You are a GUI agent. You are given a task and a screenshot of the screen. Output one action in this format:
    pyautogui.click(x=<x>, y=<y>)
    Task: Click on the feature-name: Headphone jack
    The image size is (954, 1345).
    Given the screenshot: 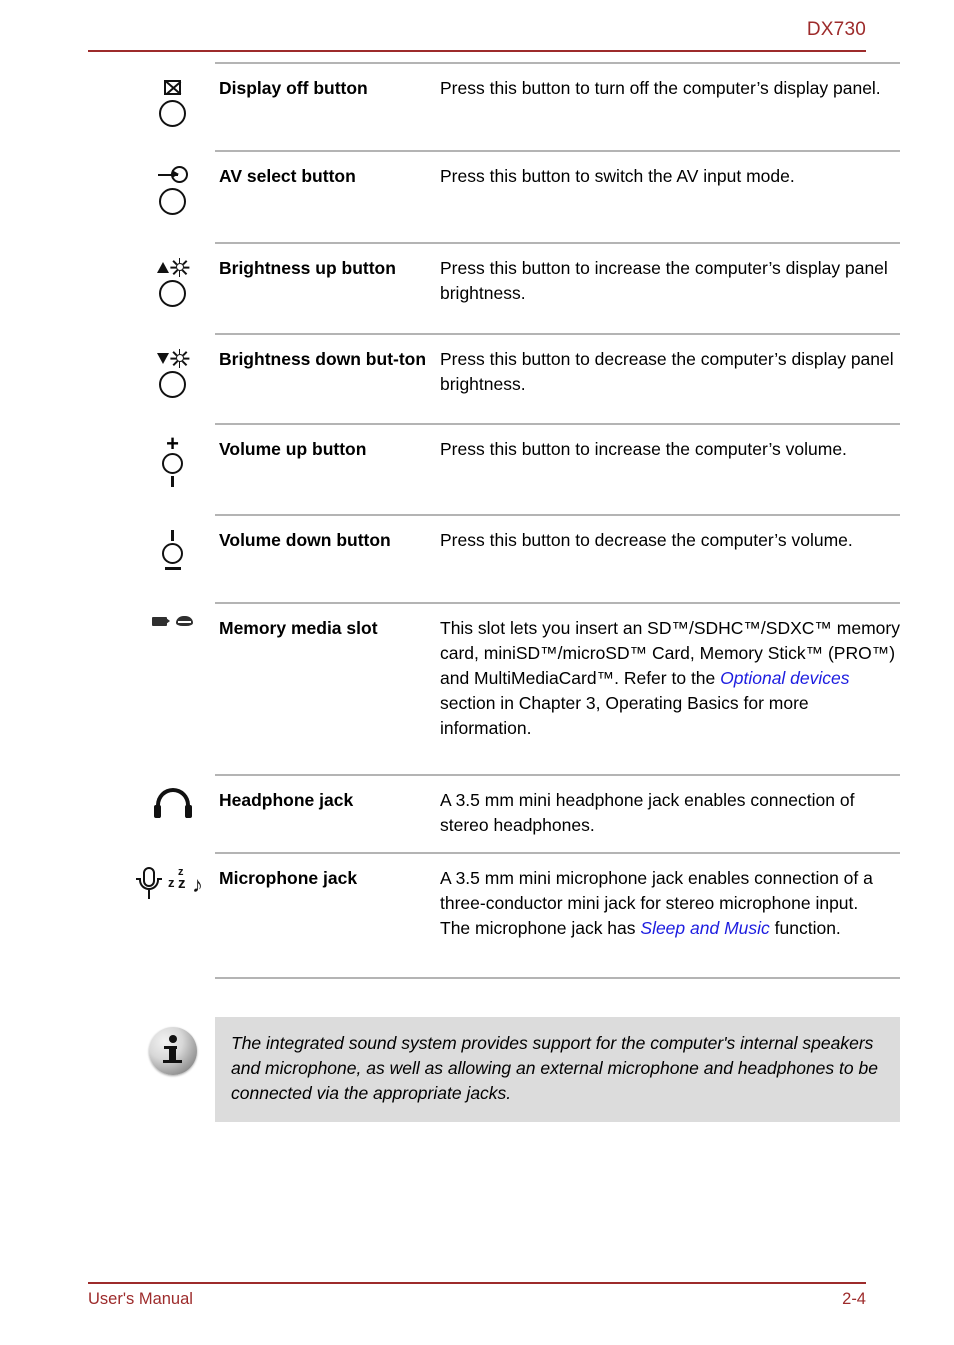 What is the action you would take?
    pyautogui.click(x=286, y=800)
    